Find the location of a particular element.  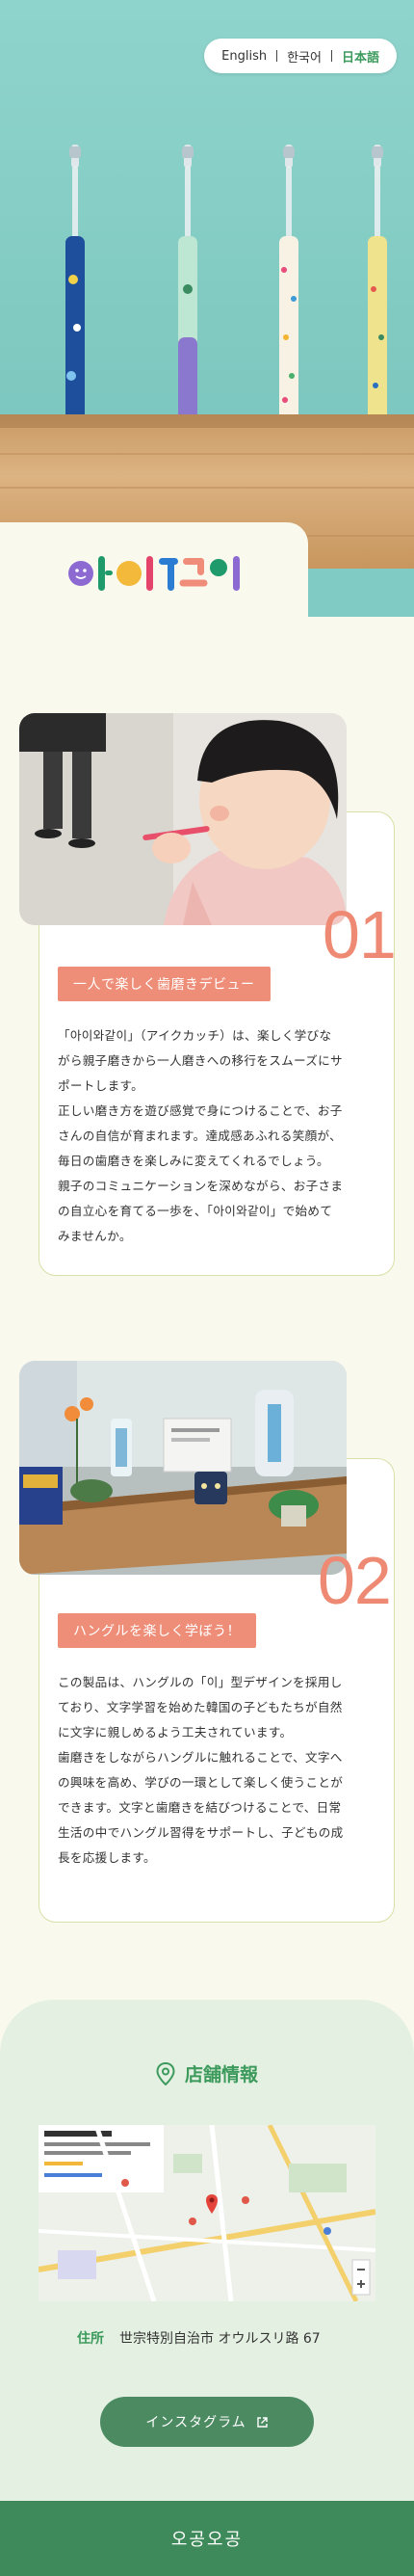

external-link-icon is located at coordinates (262, 2422).